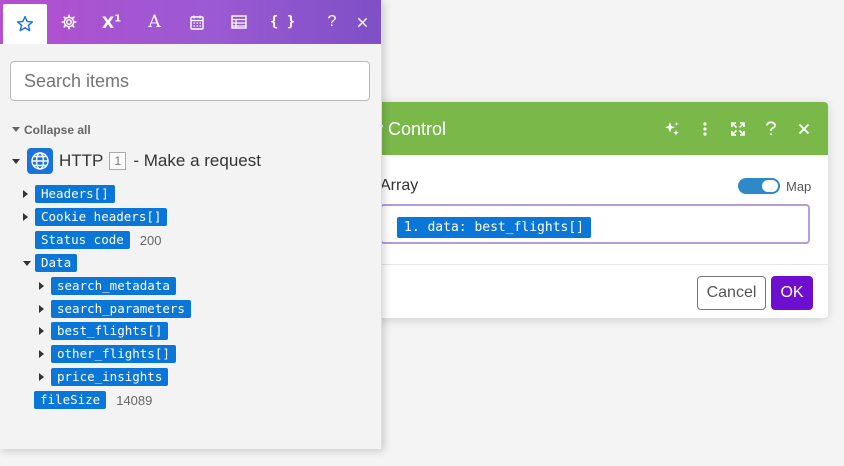 The height and width of the screenshot is (466, 844). I want to click on map-toggle, so click(759, 186).